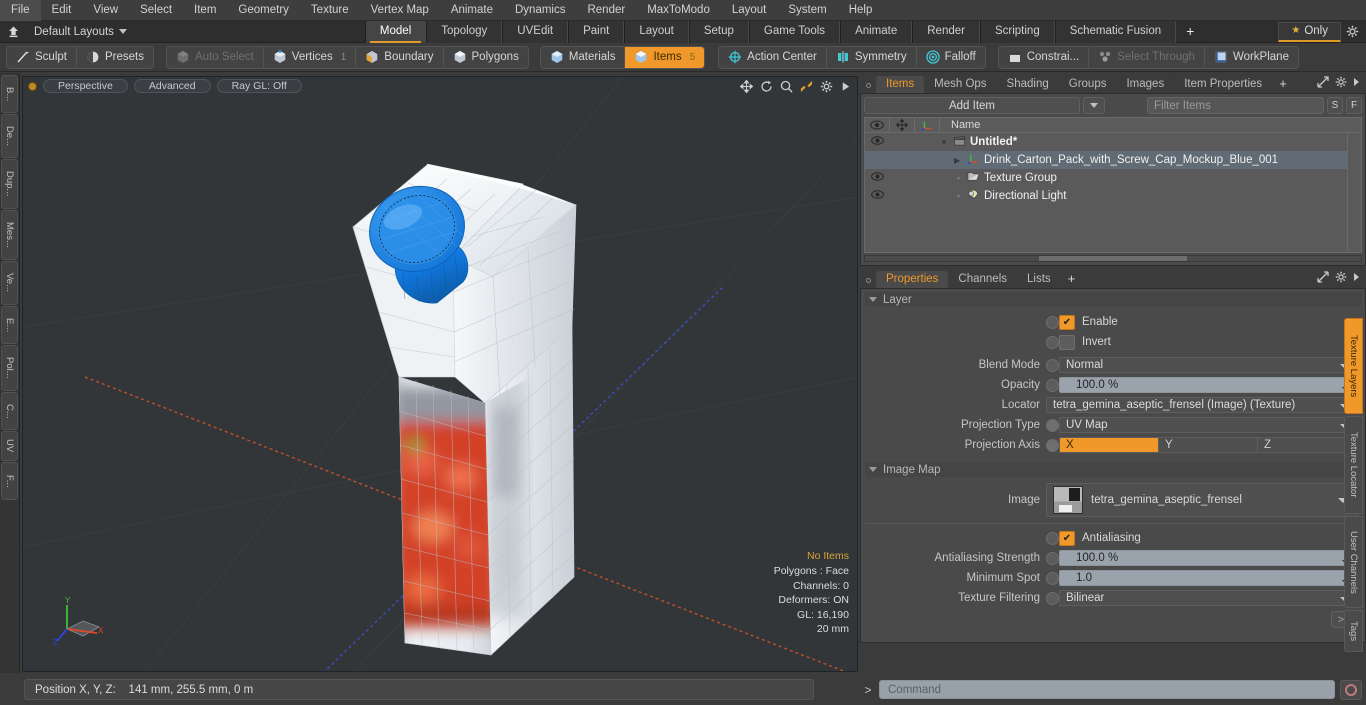 The width and height of the screenshot is (1366, 705). I want to click on projection-type-dropdown: UV Map, so click(1208, 425).